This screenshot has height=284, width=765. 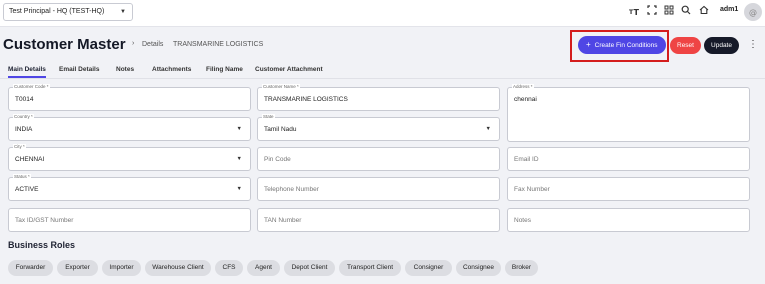 What do you see at coordinates (42, 245) in the screenshot?
I see `business-roles-title: Business Roles` at bounding box center [42, 245].